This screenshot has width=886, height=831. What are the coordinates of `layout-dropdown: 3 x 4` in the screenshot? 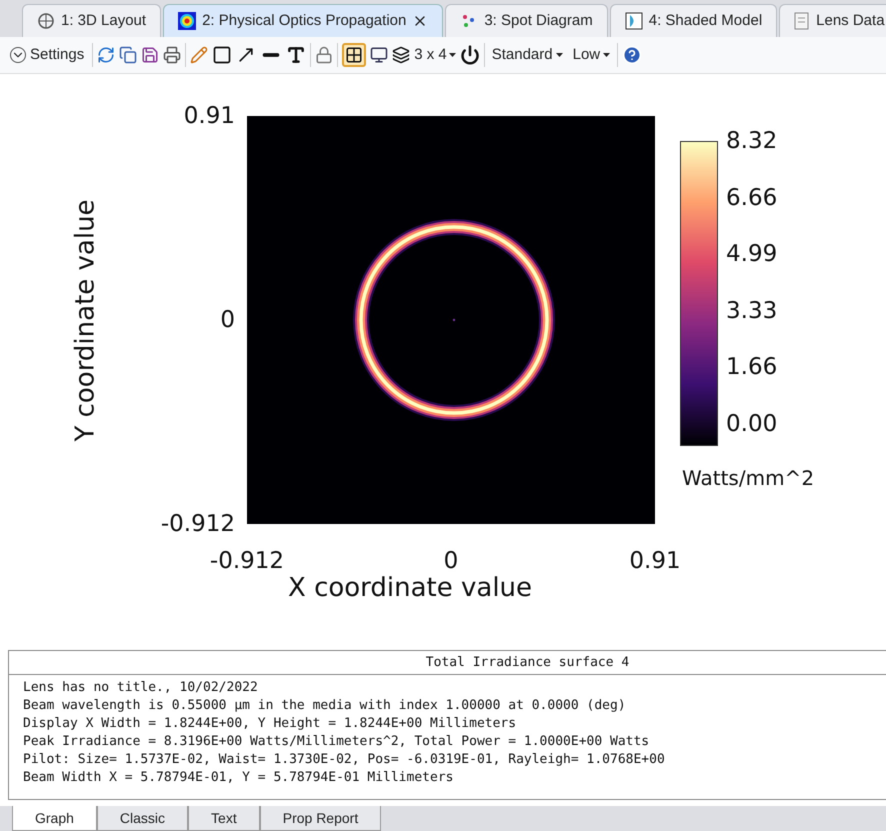 It's located at (435, 55).